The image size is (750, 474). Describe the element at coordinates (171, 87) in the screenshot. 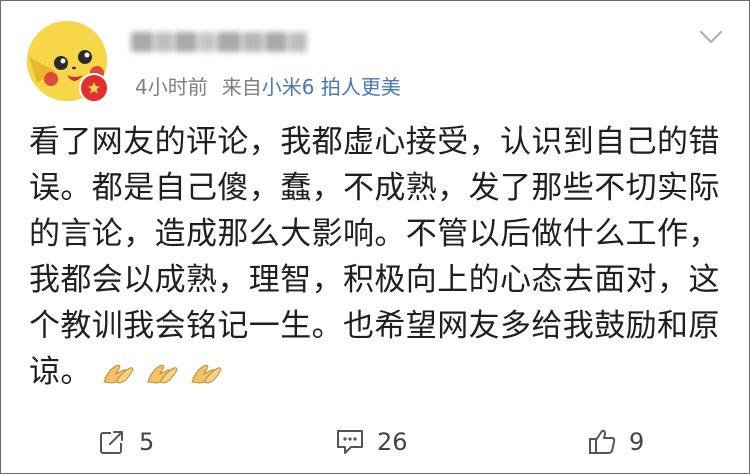

I see `post-time: 4小时前` at that location.